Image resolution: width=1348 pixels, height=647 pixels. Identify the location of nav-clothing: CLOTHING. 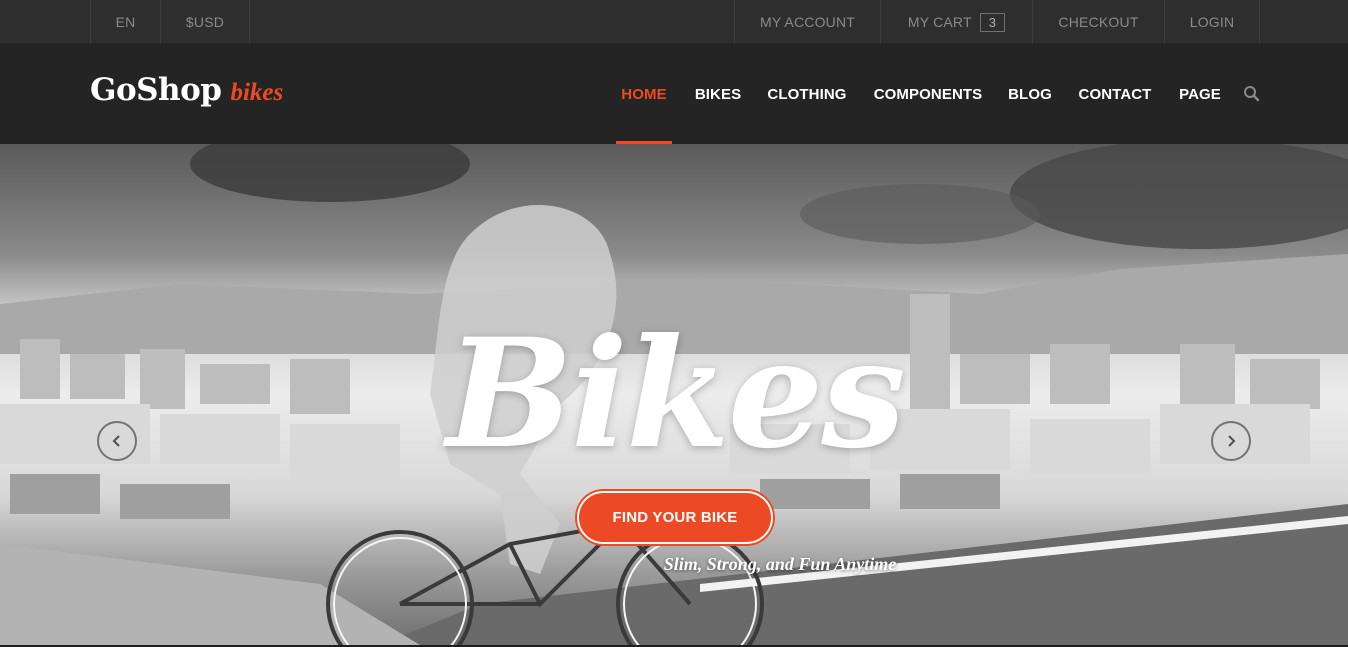
(807, 94).